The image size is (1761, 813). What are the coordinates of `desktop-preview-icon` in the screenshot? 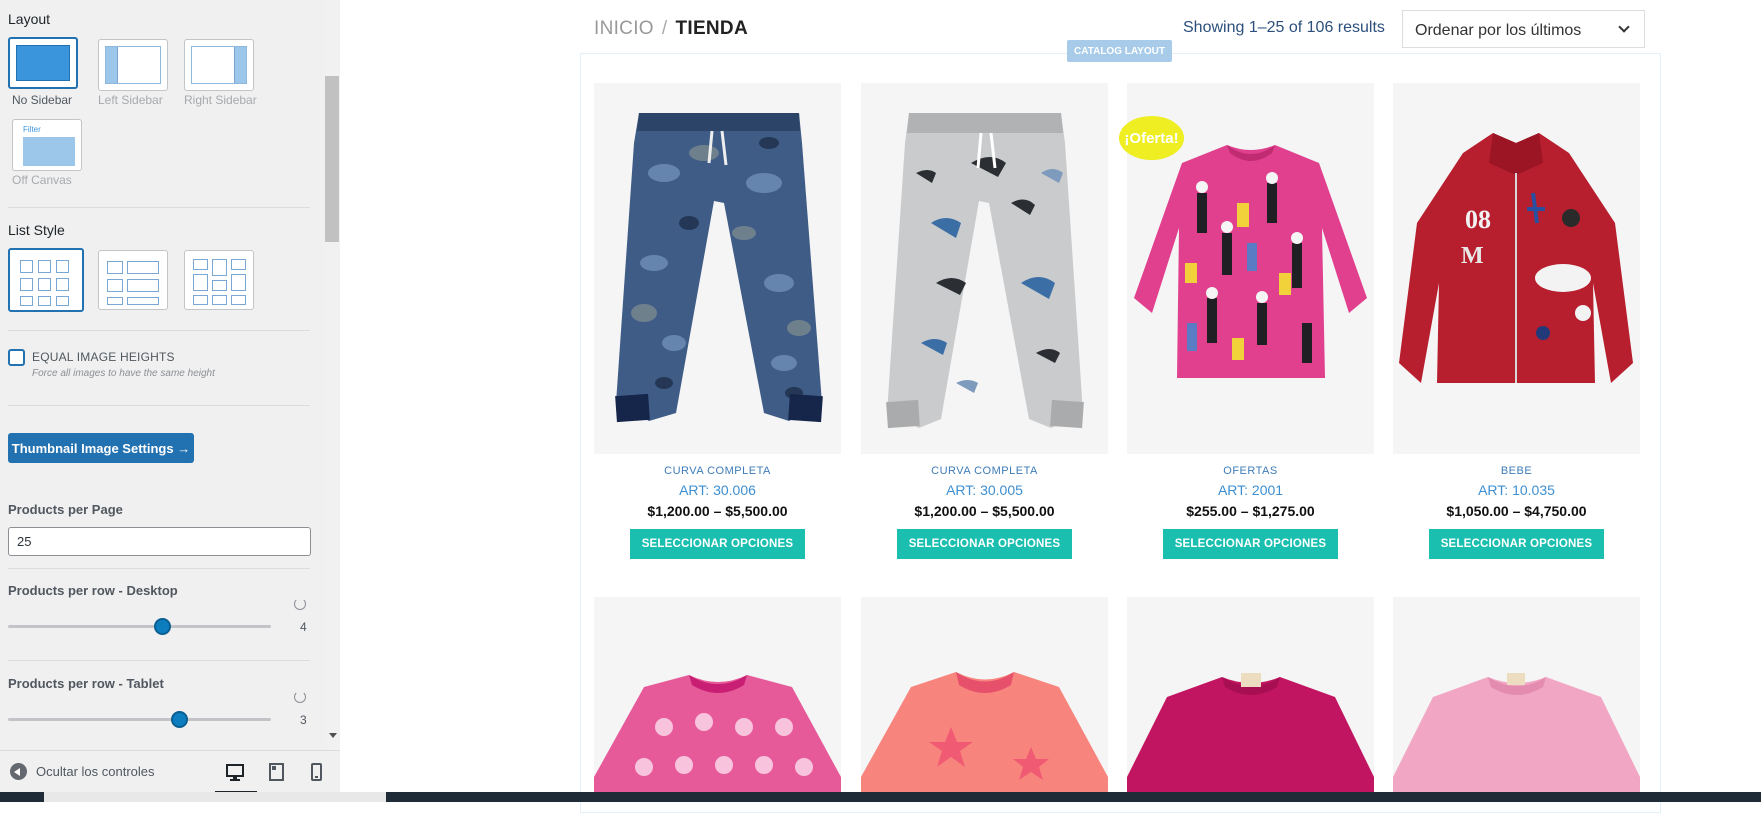 It's located at (236, 777).